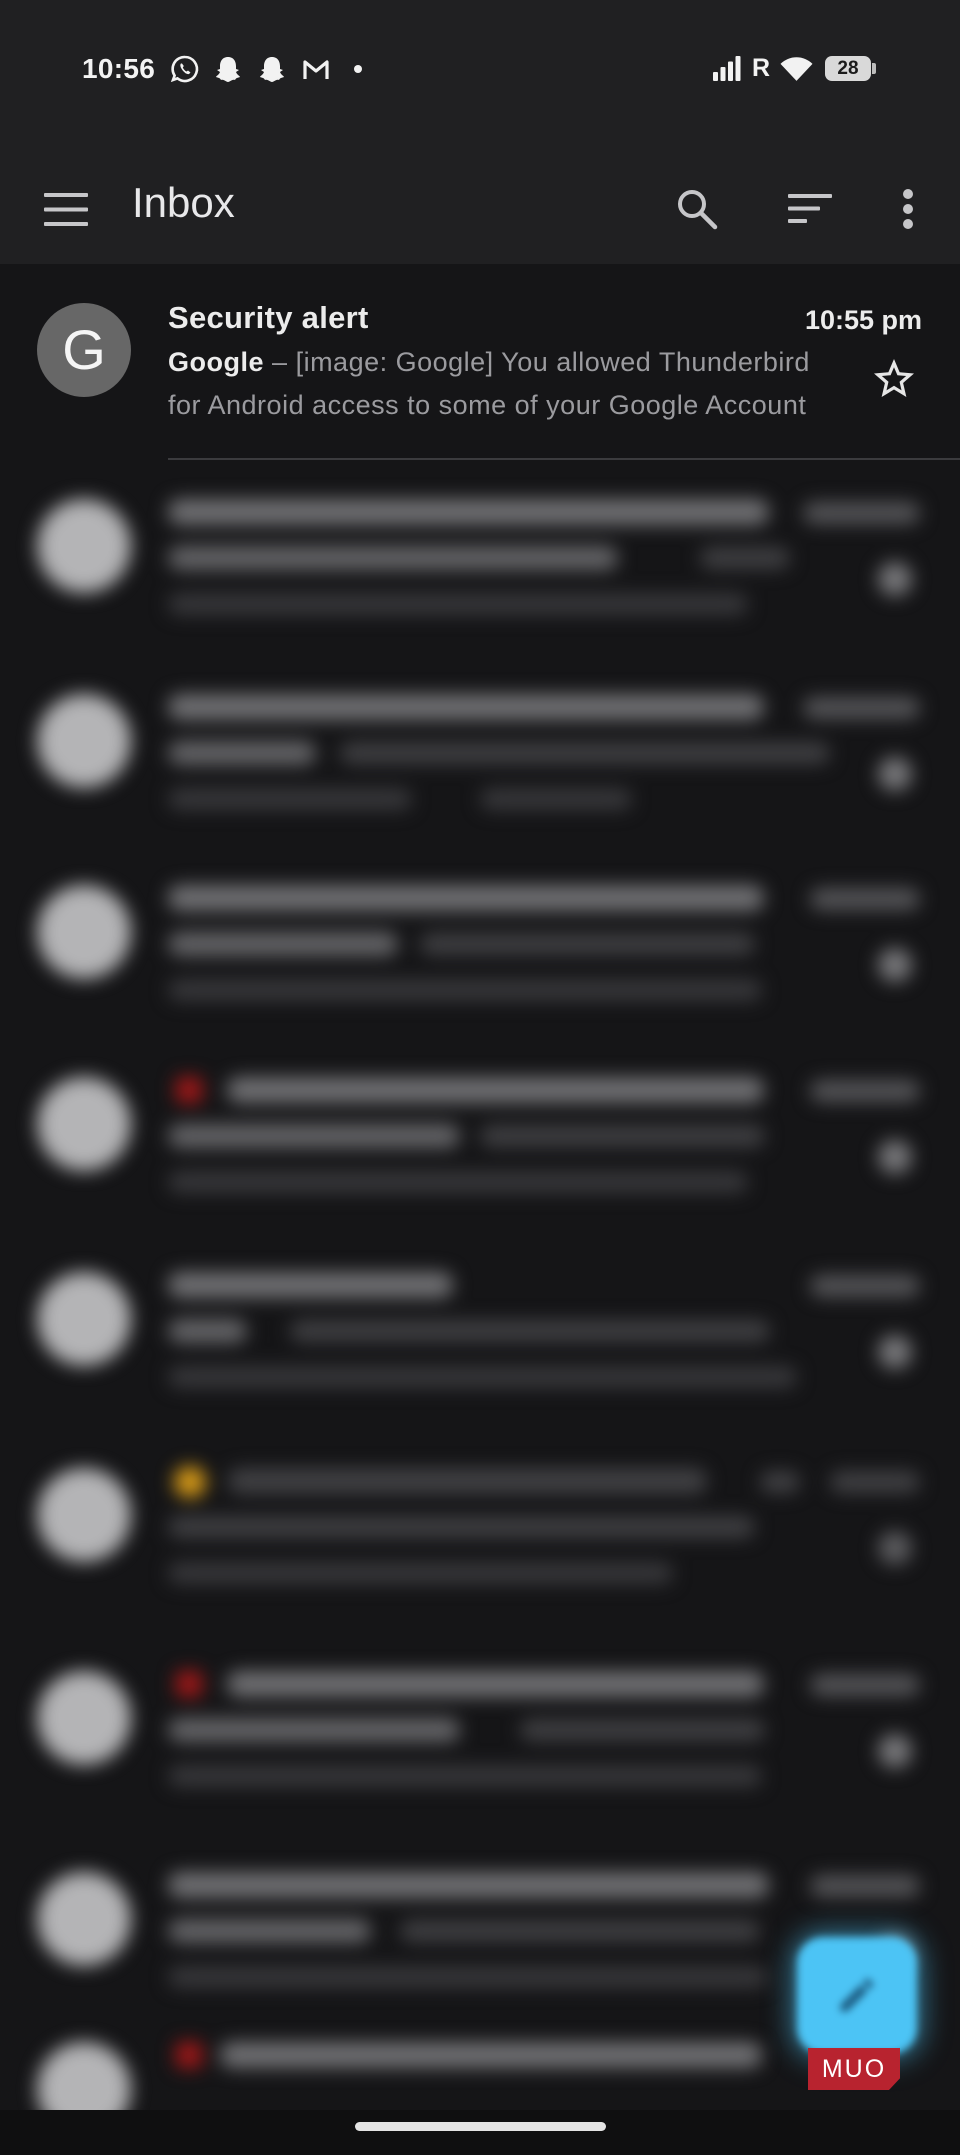 Image resolution: width=960 pixels, height=2155 pixels. Describe the element at coordinates (119, 68) in the screenshot. I see `status-time: 10:56` at that location.